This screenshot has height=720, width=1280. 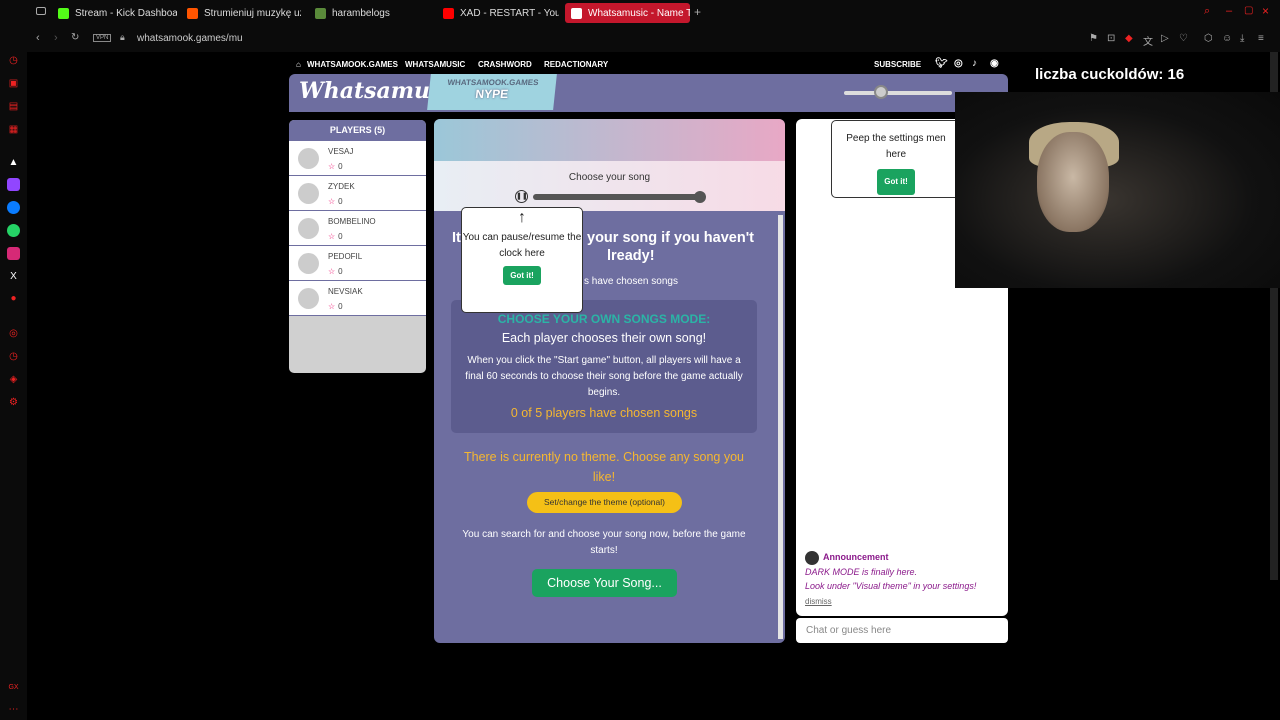 What do you see at coordinates (1111, 38) in the screenshot?
I see `snapshot-icon: ⊡` at bounding box center [1111, 38].